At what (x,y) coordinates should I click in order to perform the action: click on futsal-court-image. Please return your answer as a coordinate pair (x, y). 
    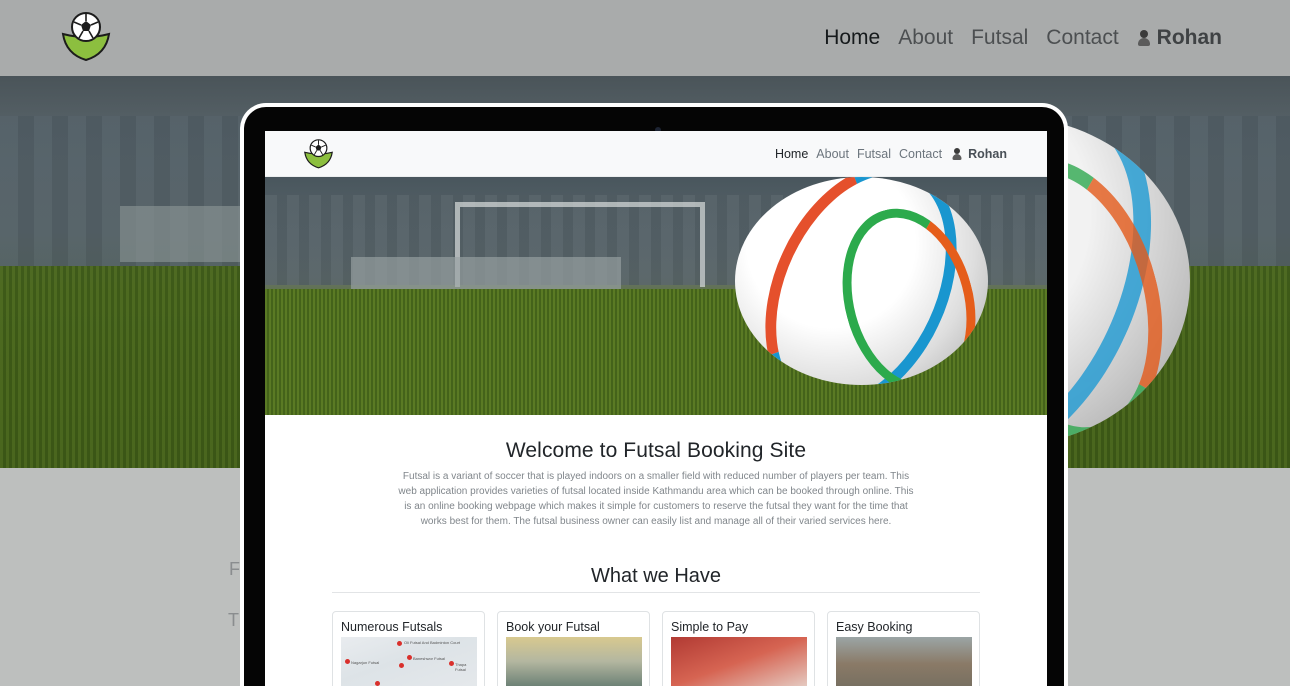
    Looking at the image, I should click on (574, 661).